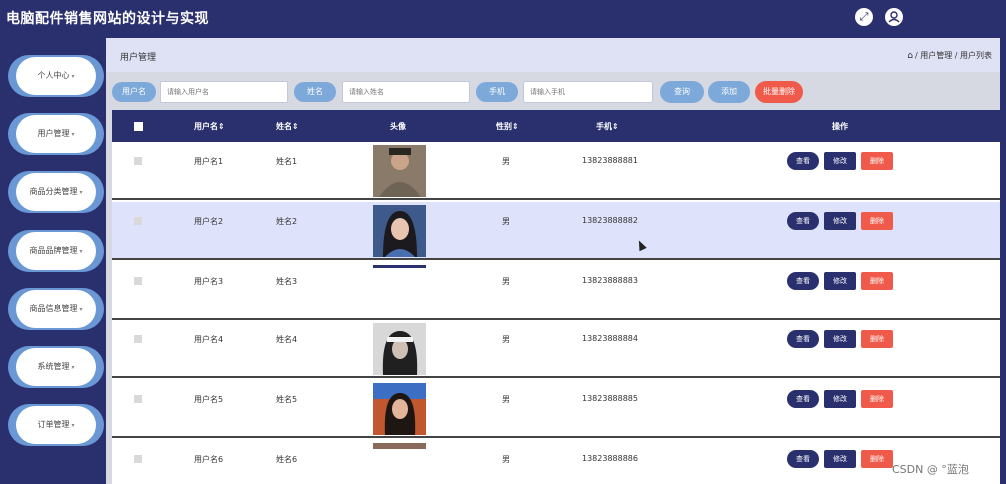 Image resolution: width=1006 pixels, height=484 pixels. What do you see at coordinates (864, 17) in the screenshot?
I see `fullscreen-icon: ⤢` at bounding box center [864, 17].